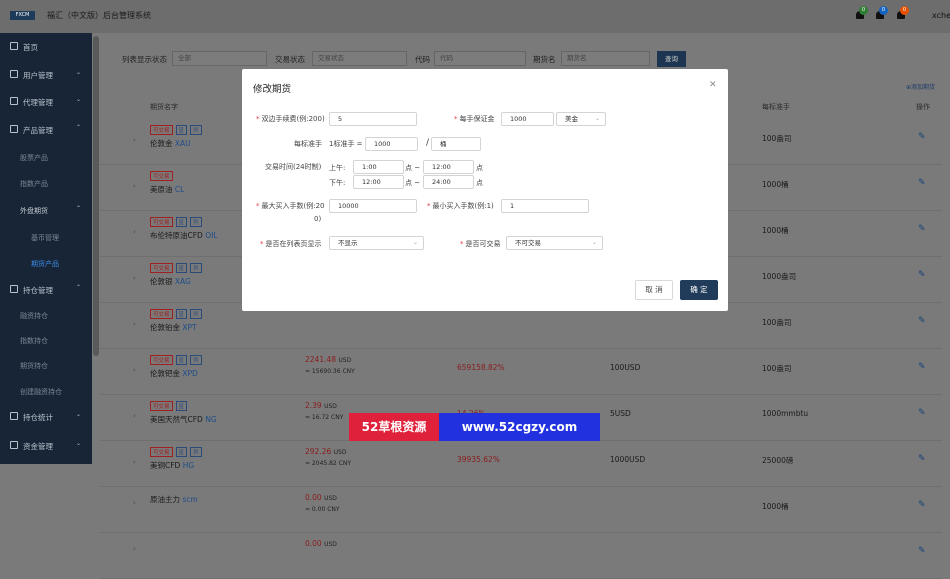  What do you see at coordinates (376, 243) in the screenshot?
I see `show-in-list-select: 不显示 ⌄` at bounding box center [376, 243].